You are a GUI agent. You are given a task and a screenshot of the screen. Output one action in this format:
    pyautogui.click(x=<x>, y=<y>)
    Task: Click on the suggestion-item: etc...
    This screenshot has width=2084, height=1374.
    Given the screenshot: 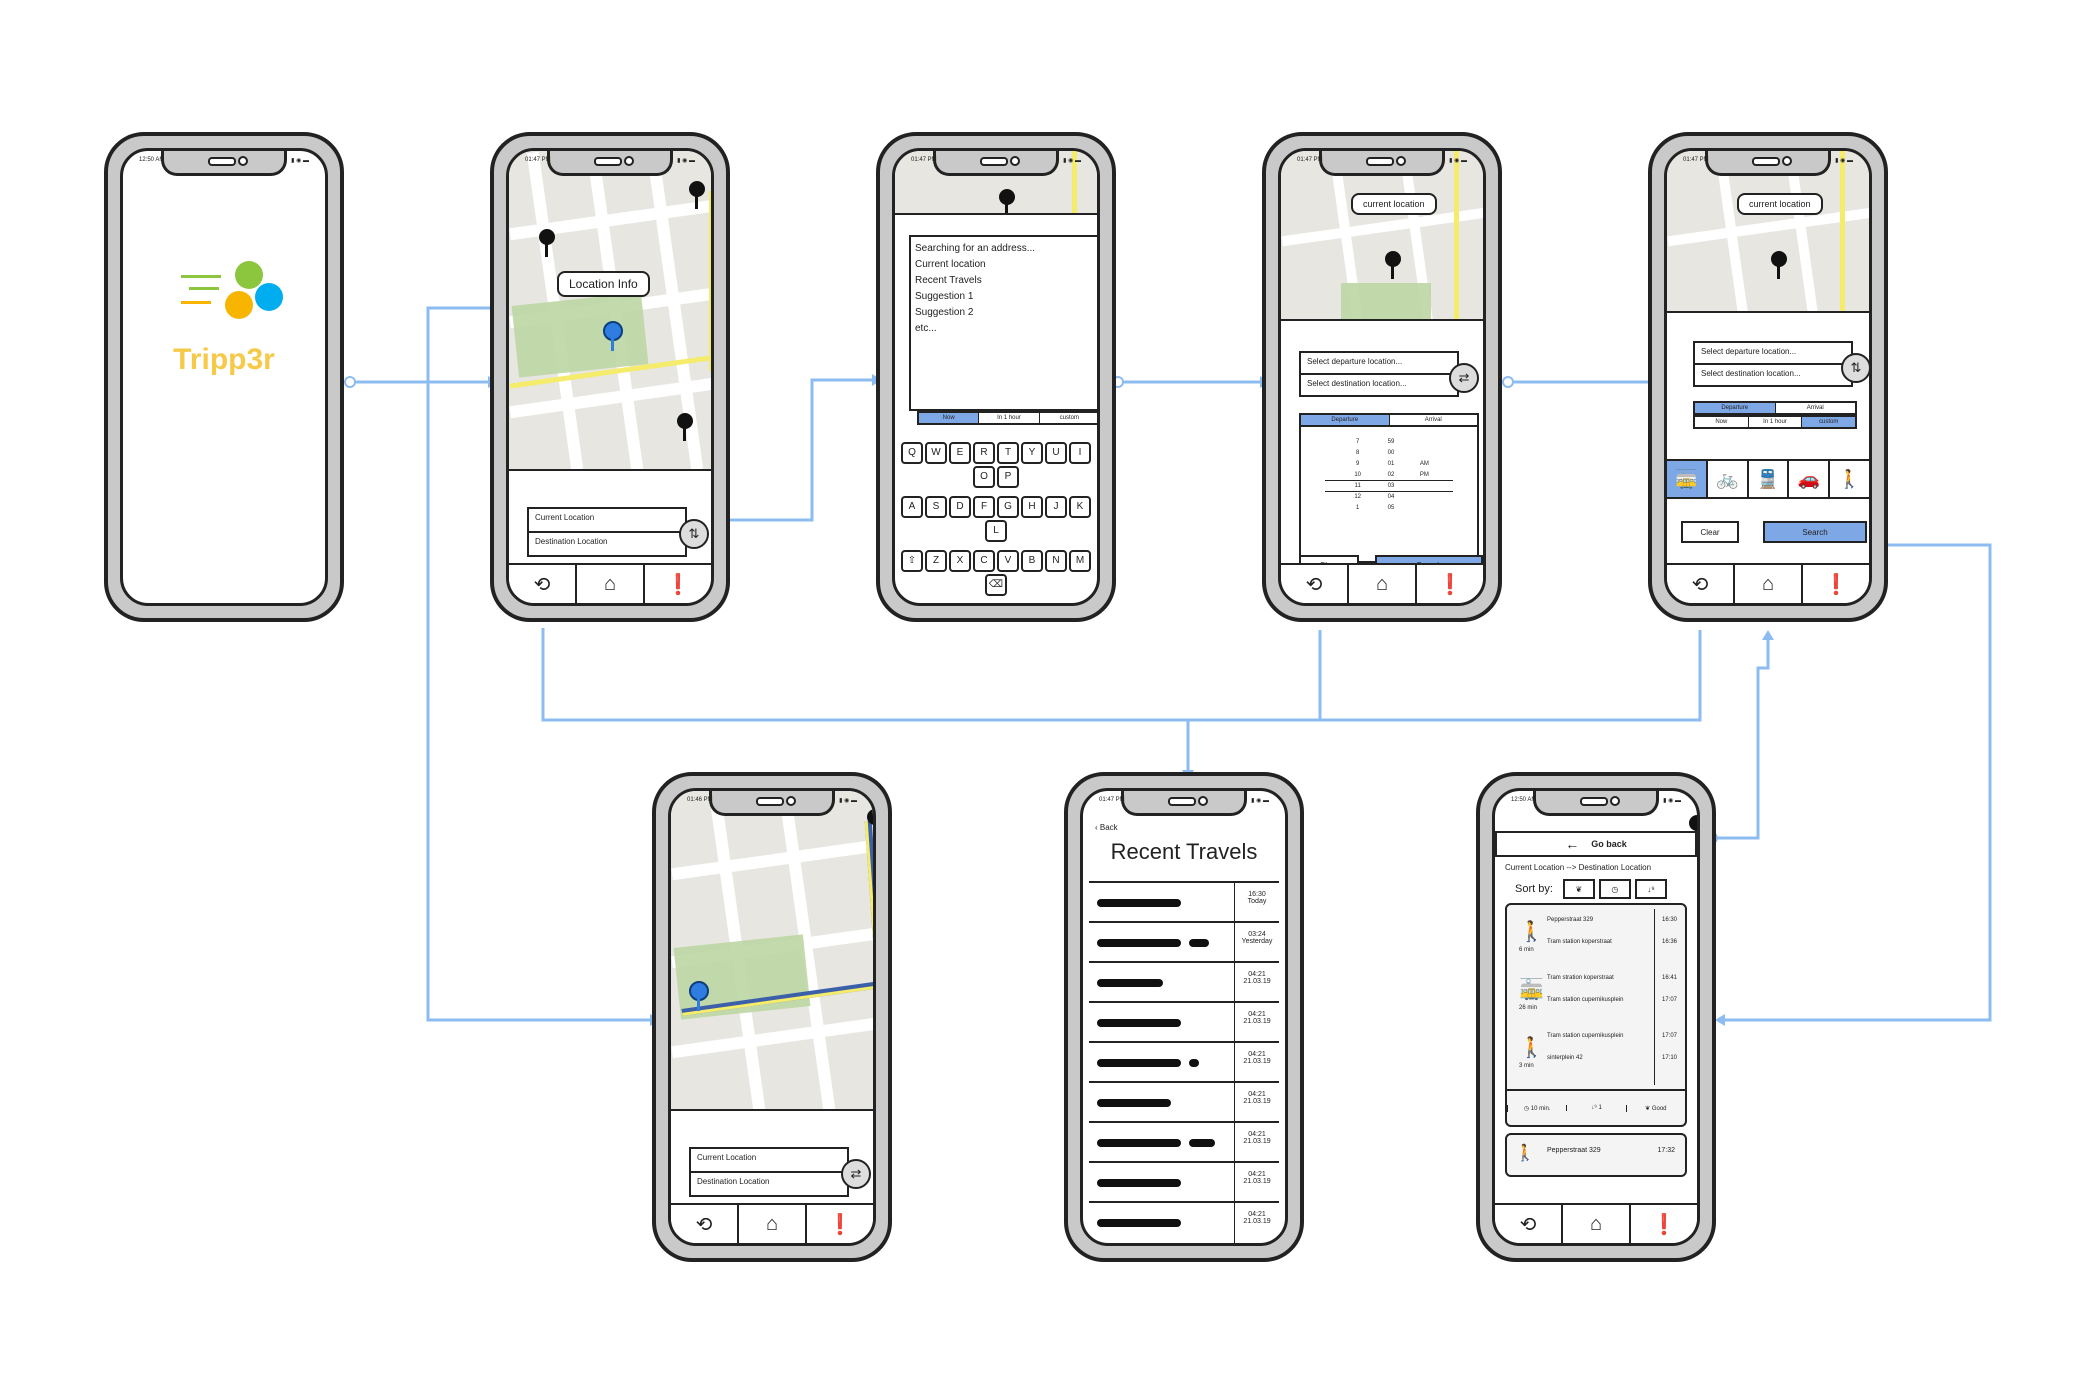 What is the action you would take?
    pyautogui.click(x=1006, y=329)
    